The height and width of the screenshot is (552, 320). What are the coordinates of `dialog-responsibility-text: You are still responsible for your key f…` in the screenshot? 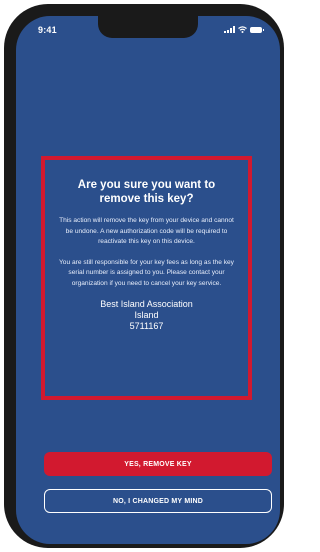 It's located at (146, 272).